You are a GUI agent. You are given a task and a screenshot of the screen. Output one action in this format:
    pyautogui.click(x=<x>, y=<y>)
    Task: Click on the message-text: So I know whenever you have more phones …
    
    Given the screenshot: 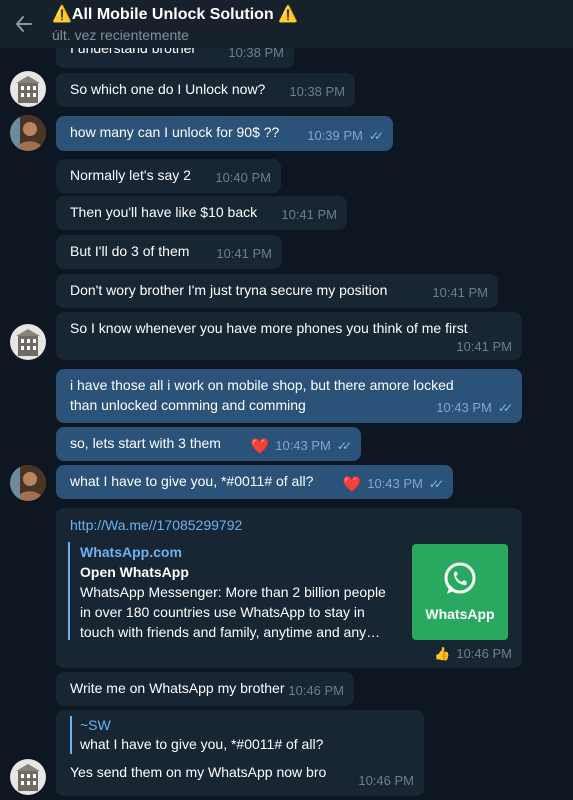 What is the action you would take?
    pyautogui.click(x=269, y=328)
    